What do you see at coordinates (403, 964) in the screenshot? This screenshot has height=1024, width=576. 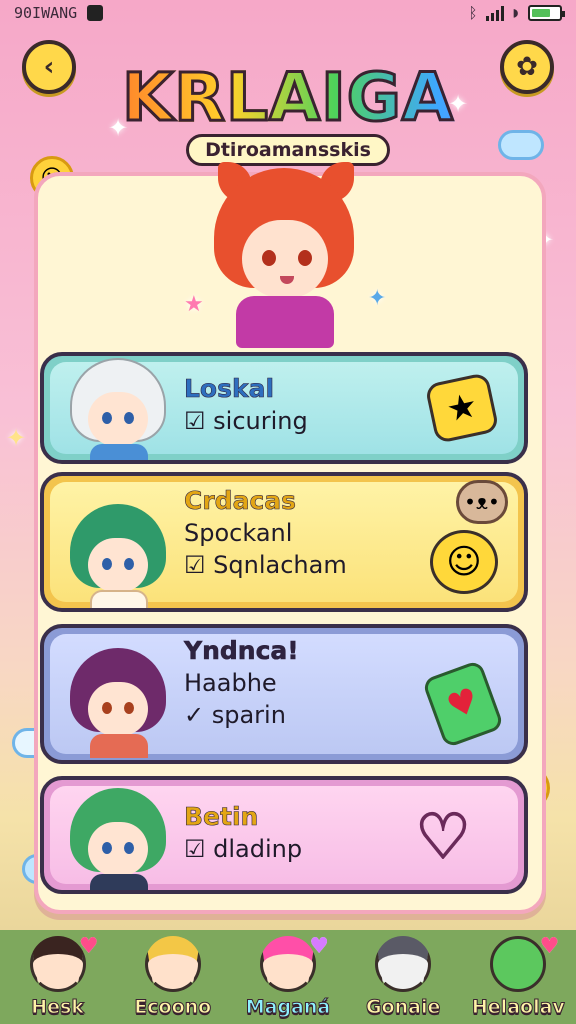 I see `bunny-avatar-icon` at bounding box center [403, 964].